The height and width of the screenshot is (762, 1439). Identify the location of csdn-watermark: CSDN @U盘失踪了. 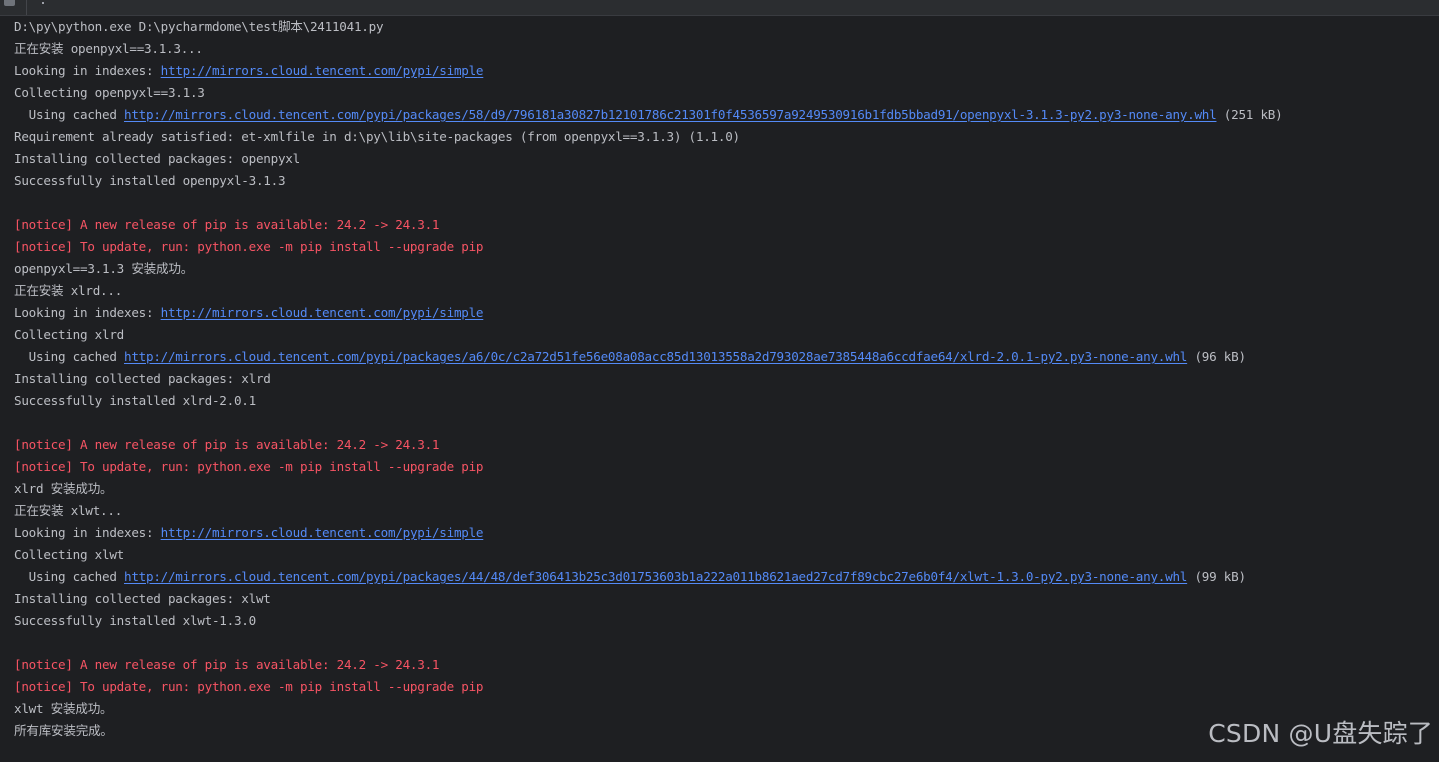
(1320, 733).